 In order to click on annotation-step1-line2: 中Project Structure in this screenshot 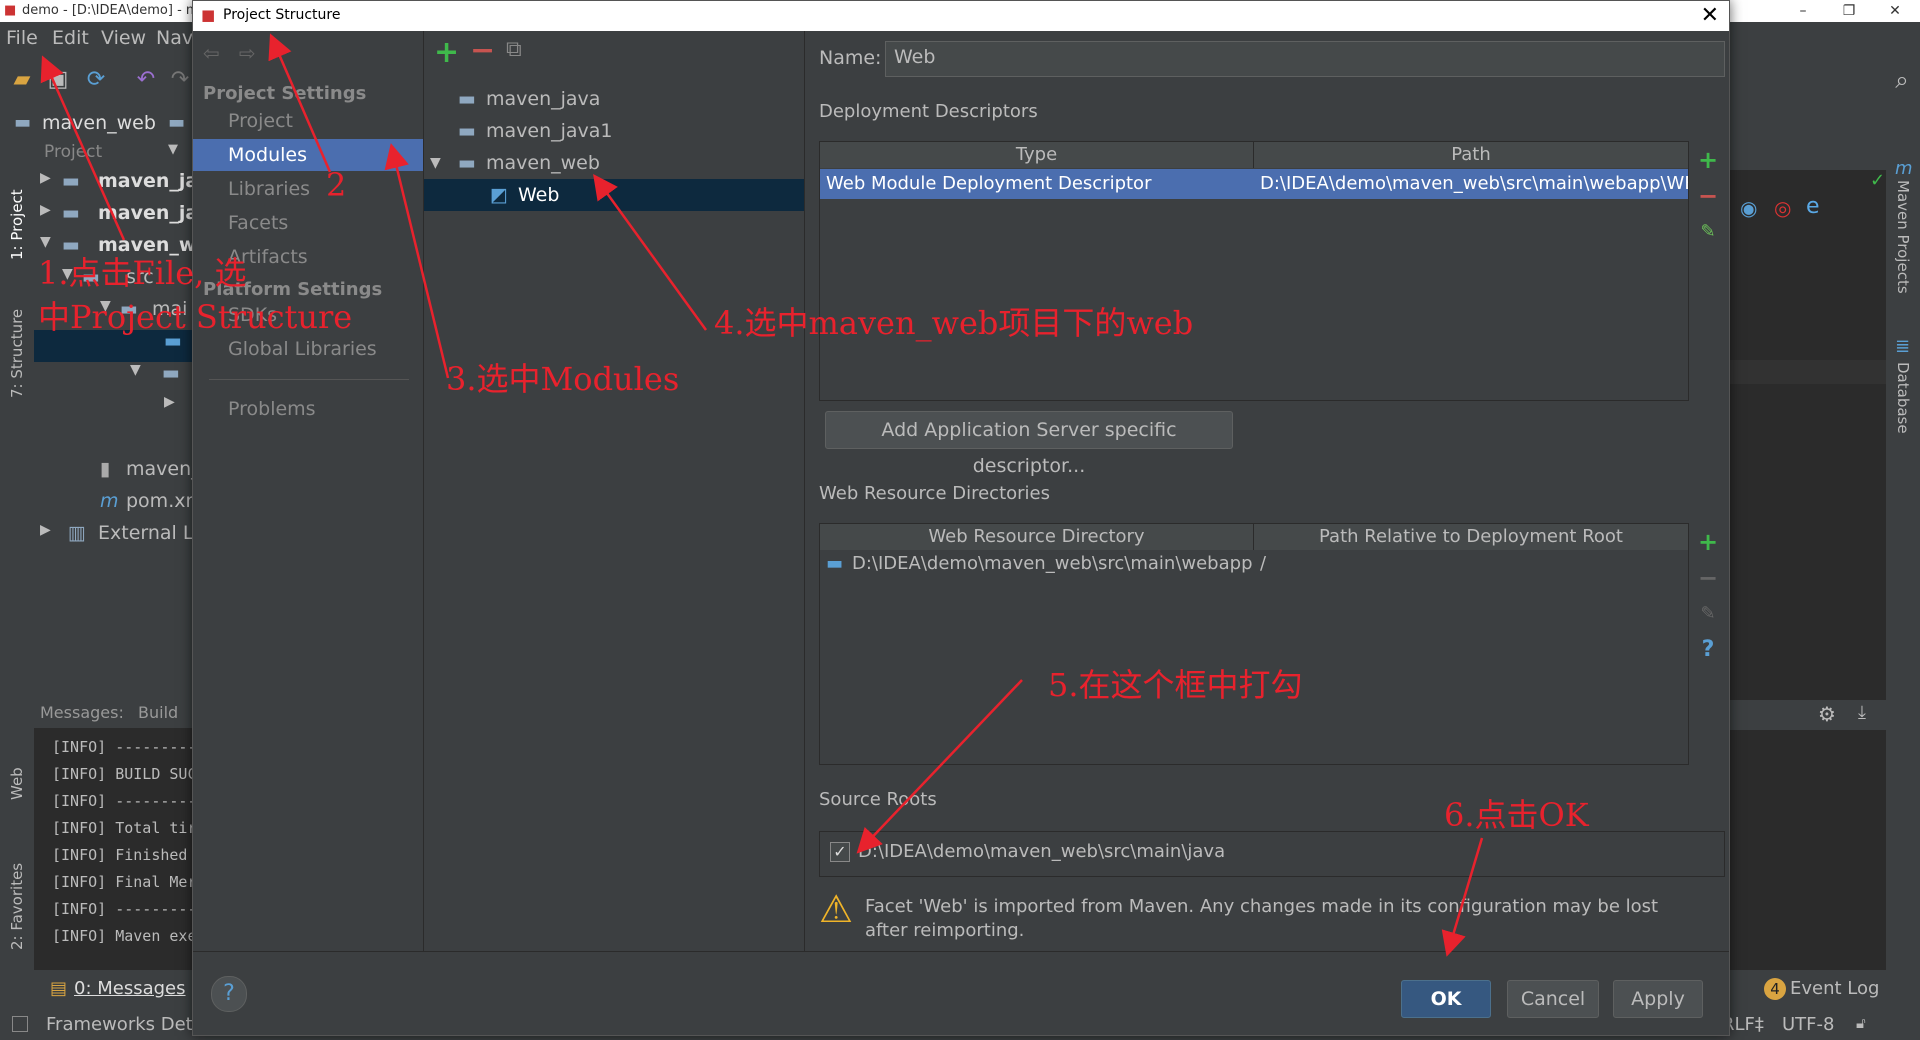, I will do `click(195, 317)`.